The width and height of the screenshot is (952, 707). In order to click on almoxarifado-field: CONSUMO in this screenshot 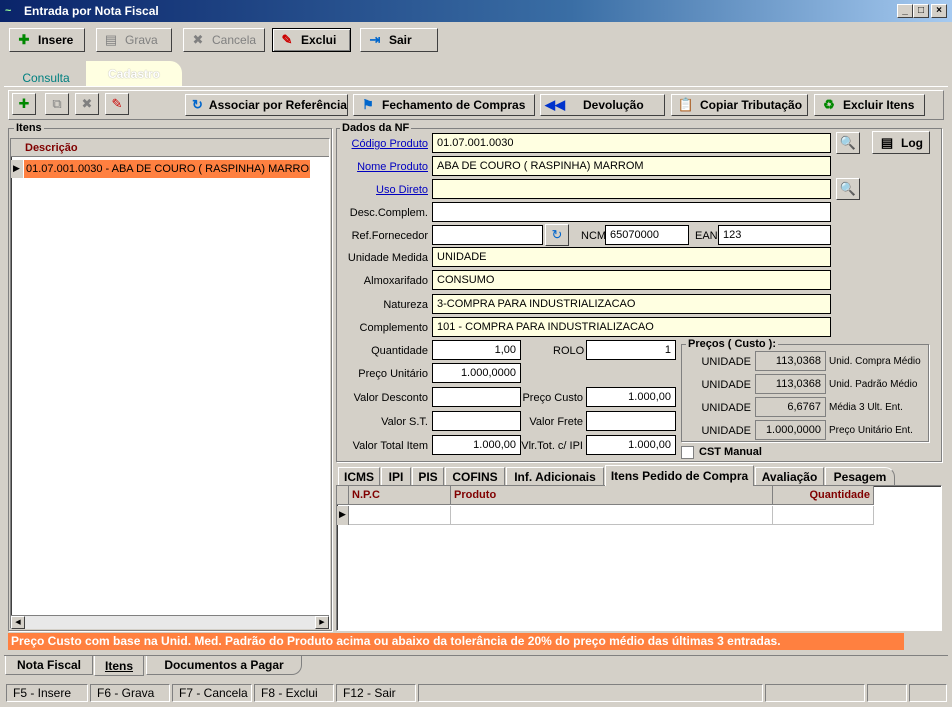, I will do `click(631, 280)`.